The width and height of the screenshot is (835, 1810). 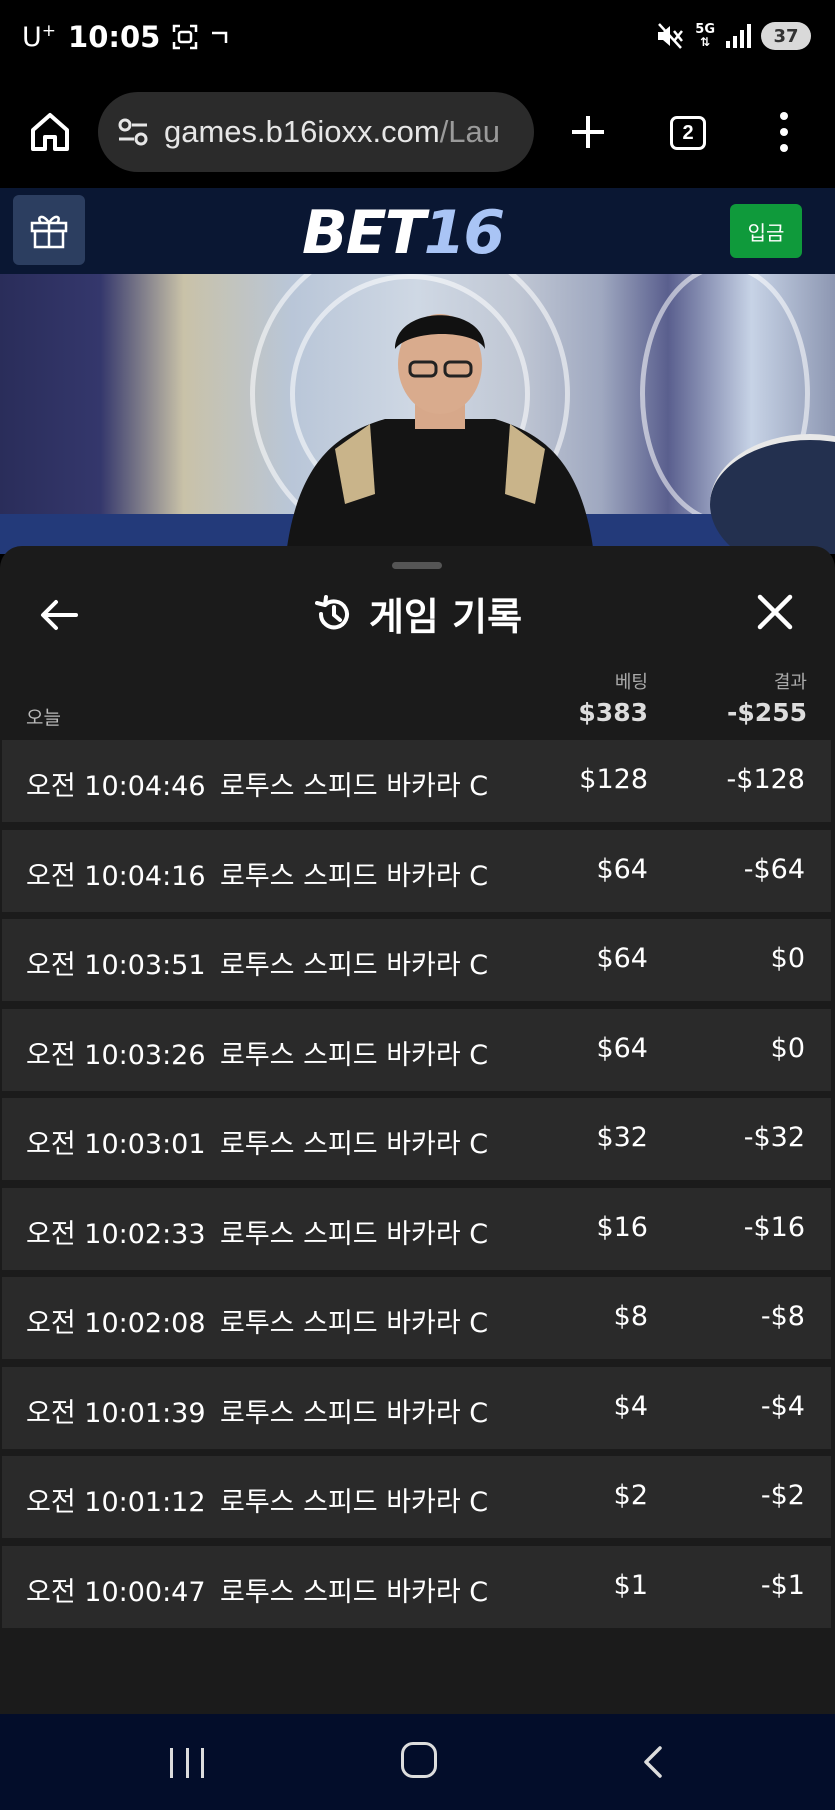 What do you see at coordinates (187, 1763) in the screenshot?
I see `recent-apps-icon` at bounding box center [187, 1763].